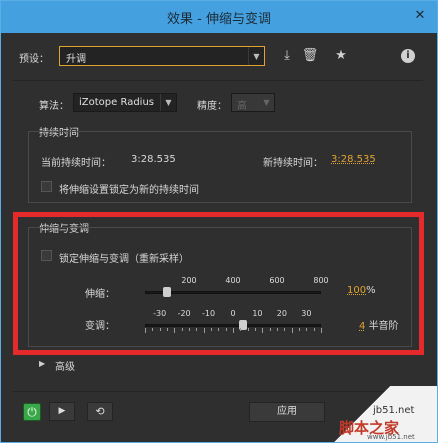 This screenshot has width=438, height=443. I want to click on new-duration-label: 新持续时间：, so click(293, 163).